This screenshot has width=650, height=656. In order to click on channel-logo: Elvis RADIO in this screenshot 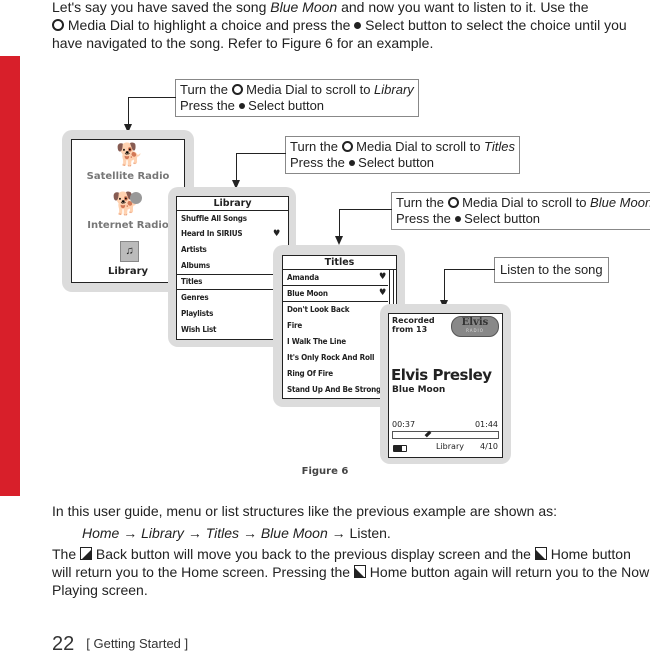, I will do `click(475, 326)`.